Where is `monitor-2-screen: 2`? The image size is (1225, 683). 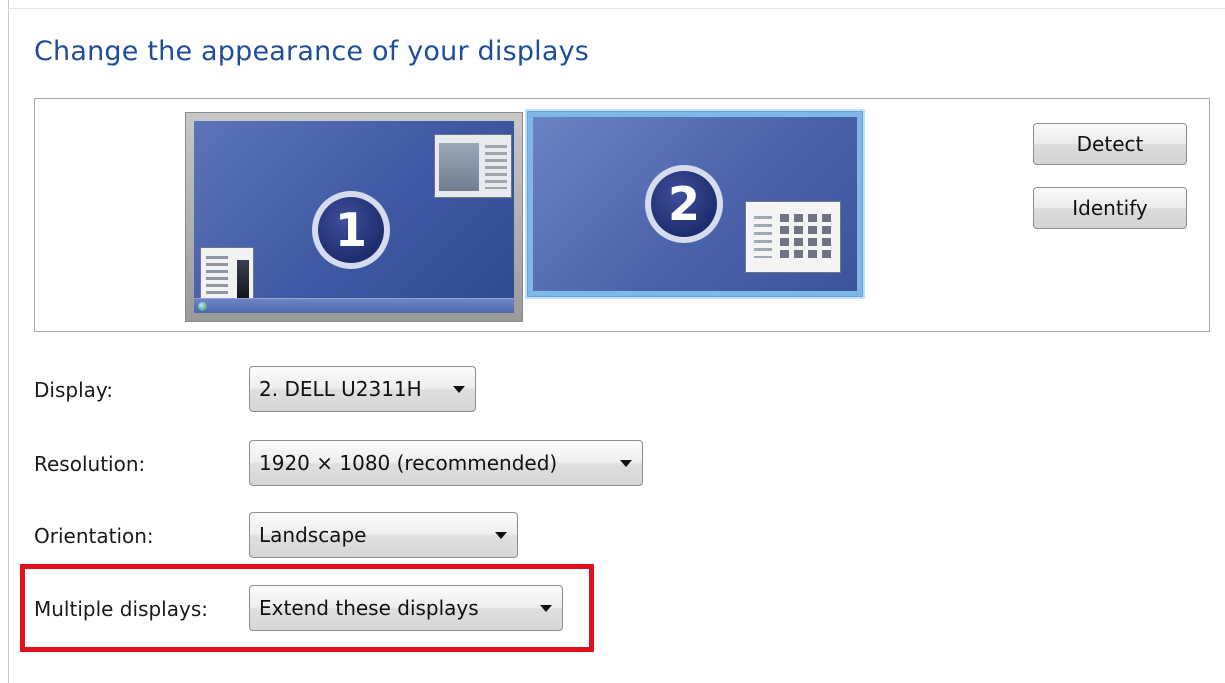
monitor-2-screen: 2 is located at coordinates (695, 204).